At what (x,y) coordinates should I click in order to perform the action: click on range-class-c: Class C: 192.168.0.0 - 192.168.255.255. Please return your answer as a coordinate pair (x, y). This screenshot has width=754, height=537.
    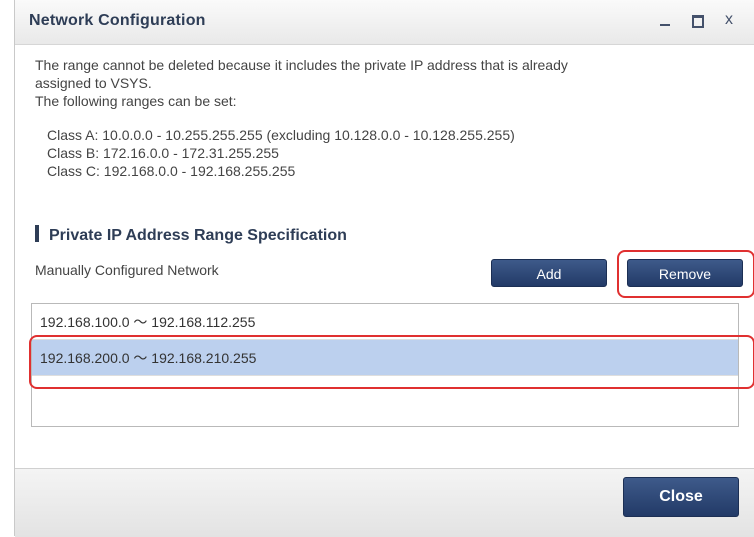
    Looking at the image, I should click on (171, 171).